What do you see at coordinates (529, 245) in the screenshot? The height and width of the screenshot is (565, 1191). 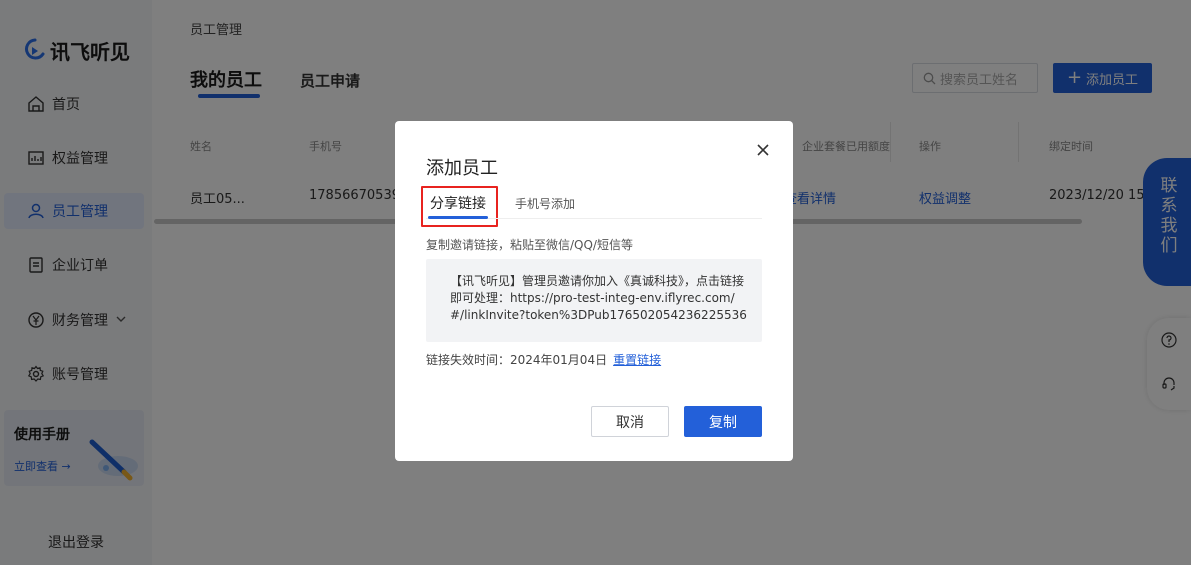 I see `copy-hint: 复制邀请链接，粘贴至微信/QQ/短信等` at bounding box center [529, 245].